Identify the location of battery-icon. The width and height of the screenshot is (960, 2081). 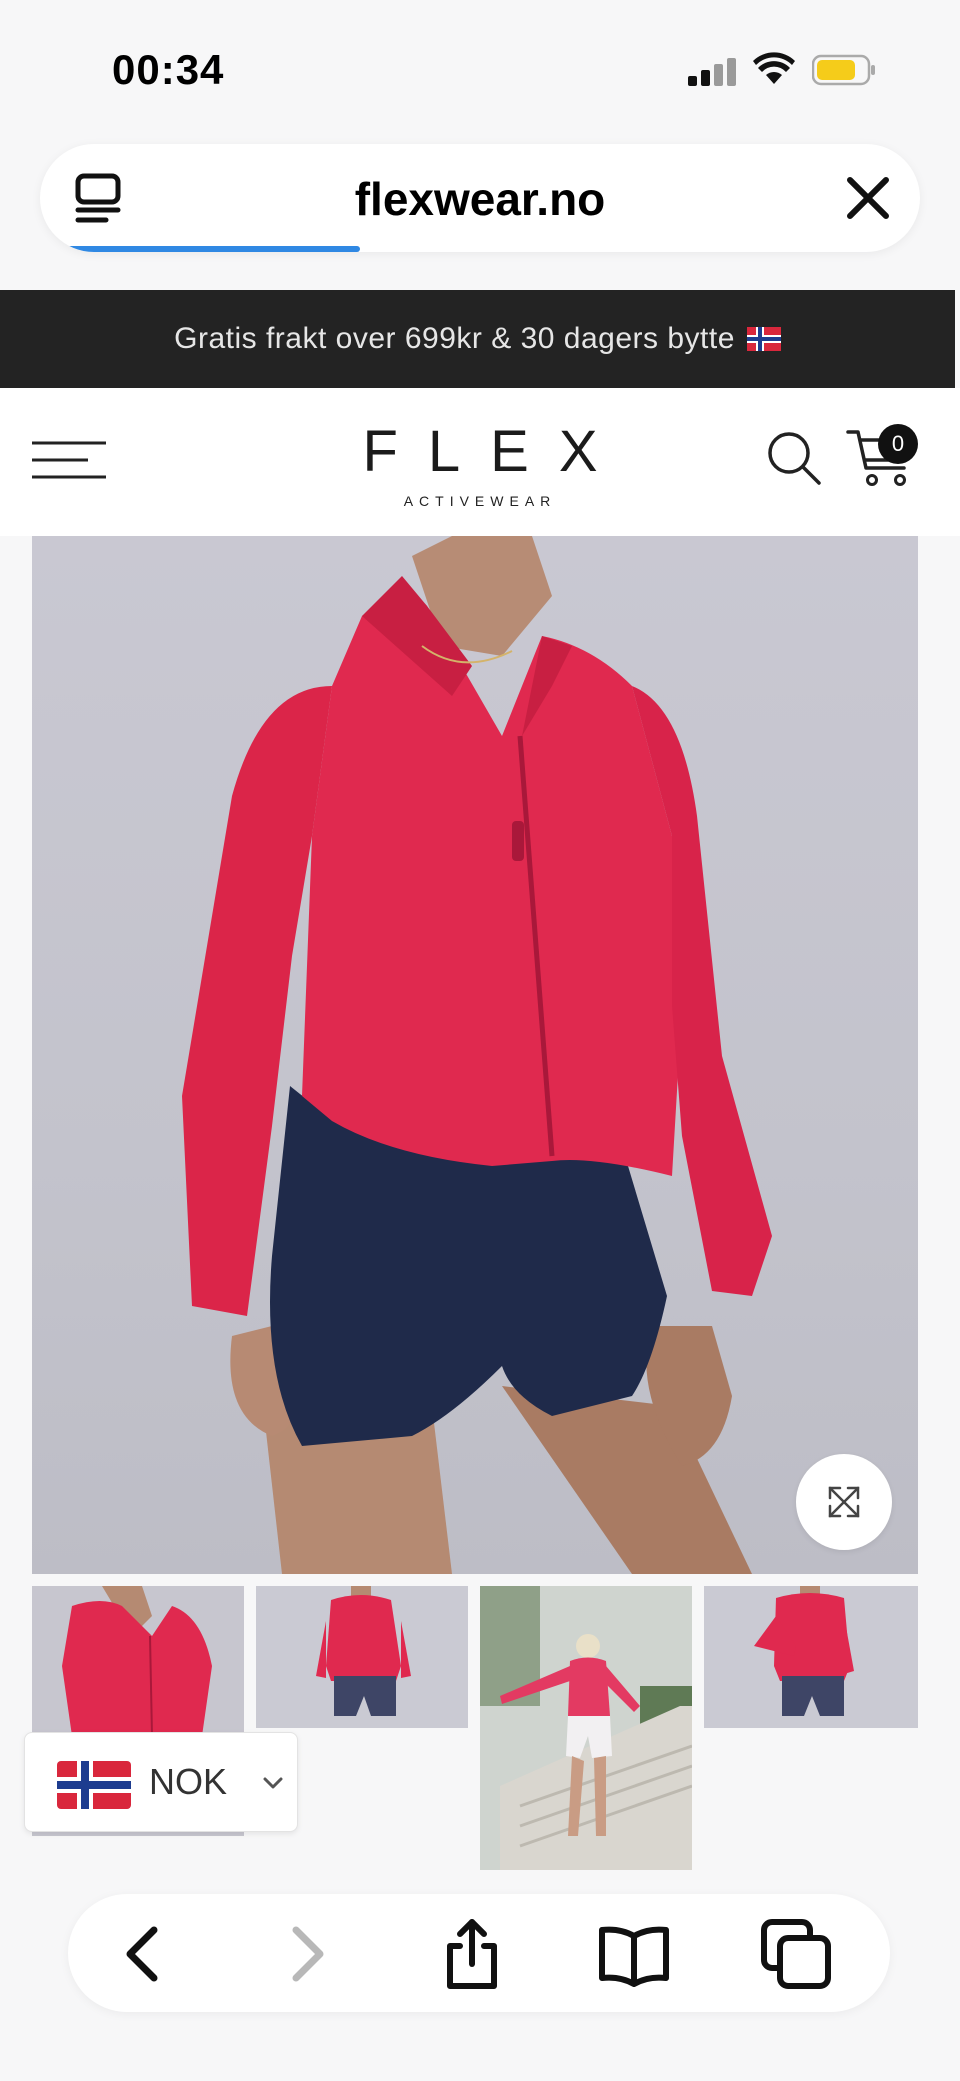
(843, 70).